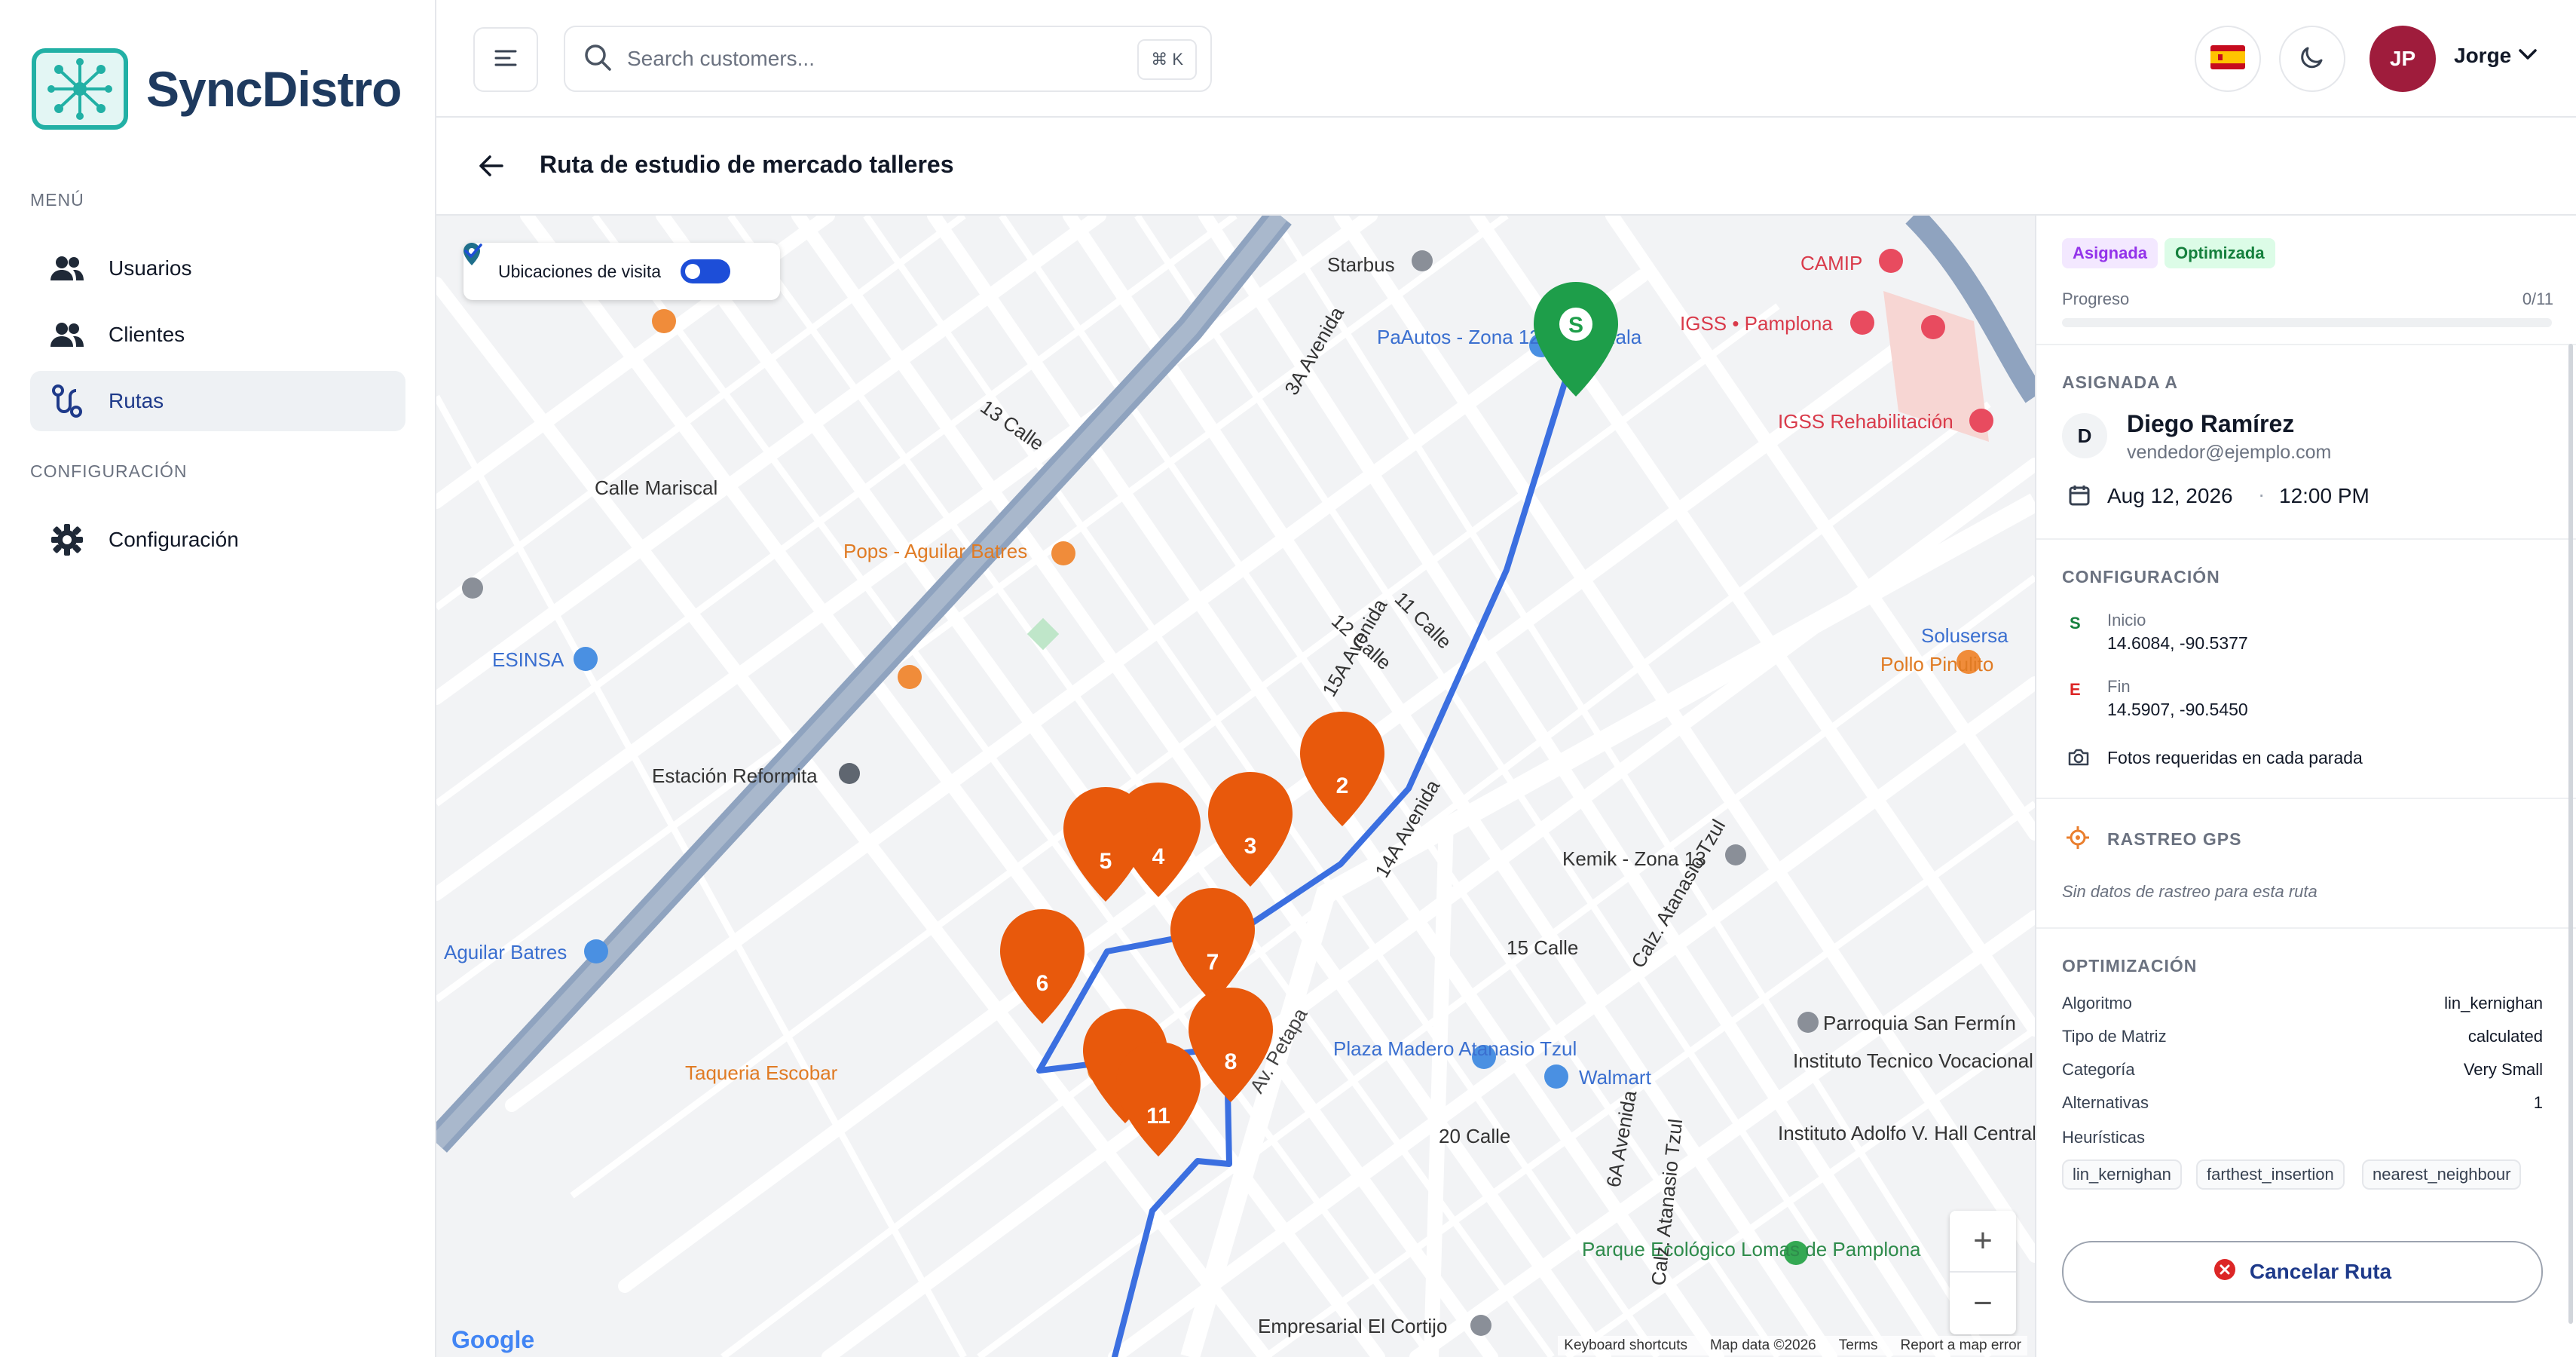 This screenshot has height=1357, width=2576. I want to click on svg-text: 11, so click(1158, 1116).